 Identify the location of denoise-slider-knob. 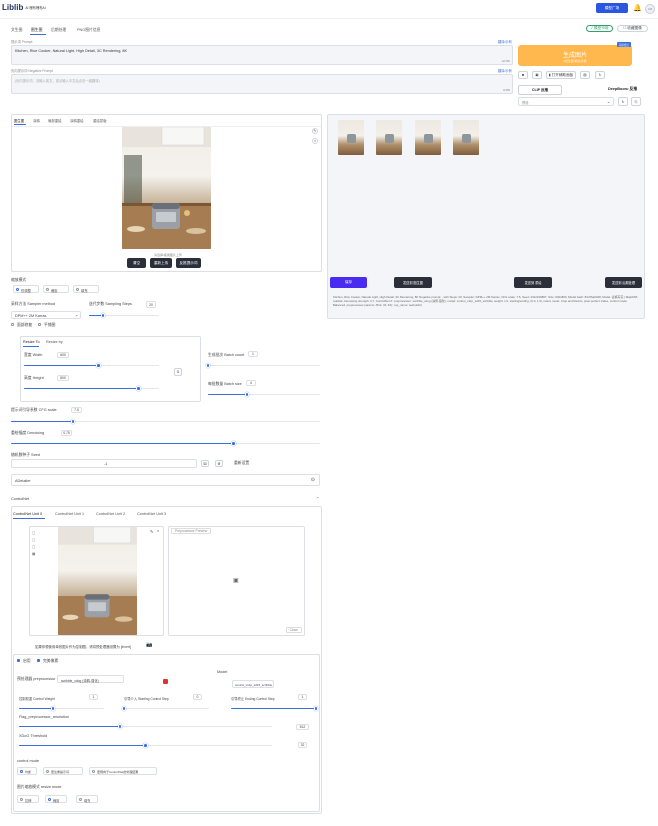
(233, 443).